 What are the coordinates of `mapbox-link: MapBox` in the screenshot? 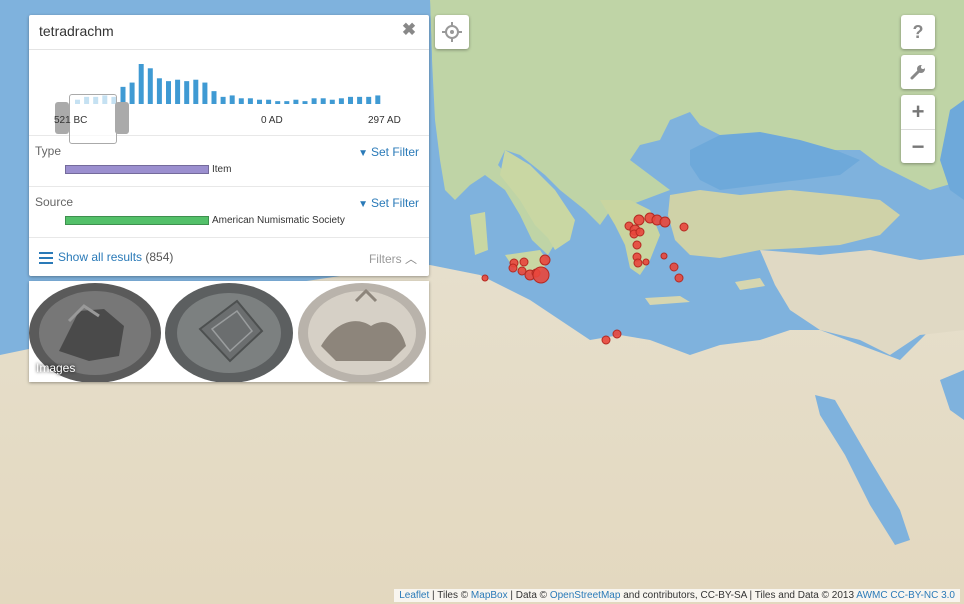 It's located at (489, 595).